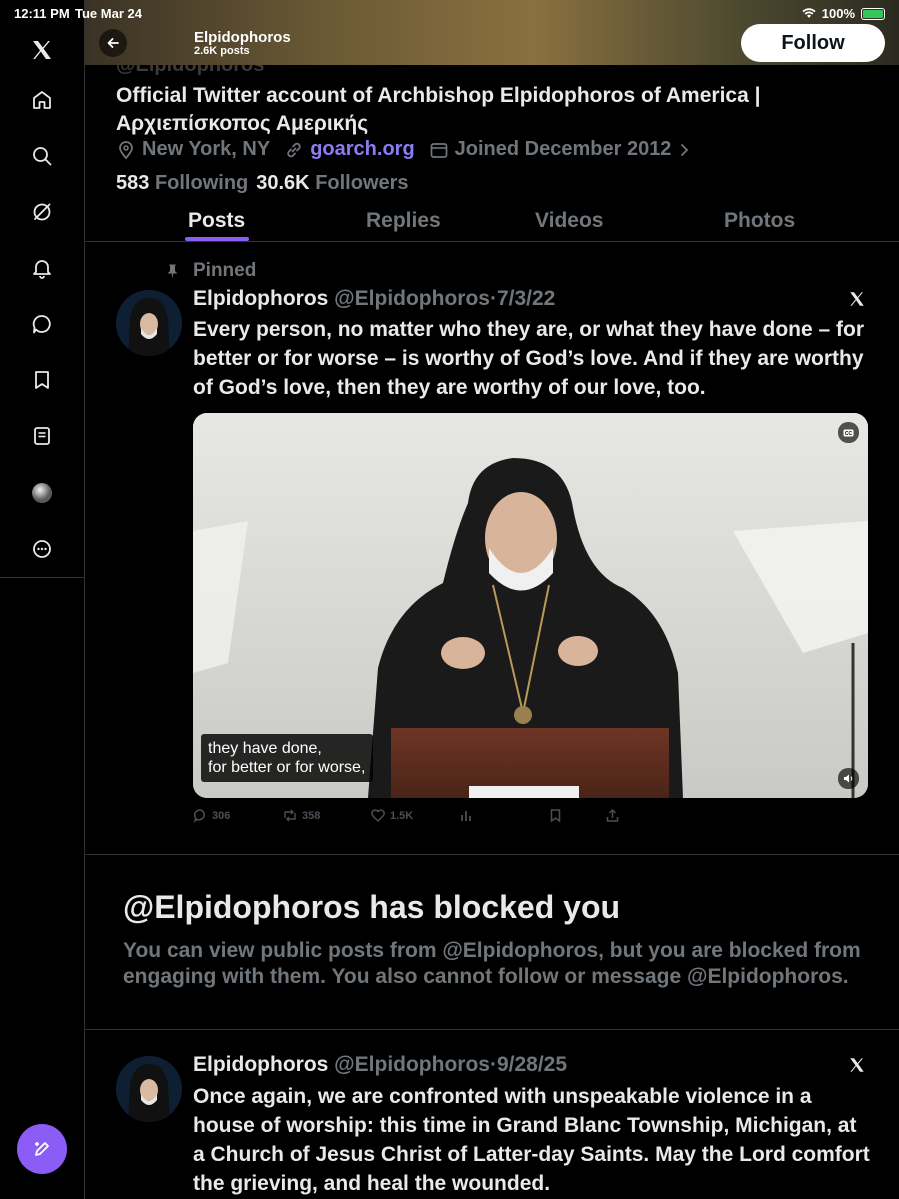 The image size is (899, 1199). I want to click on followers-label: Followers, so click(362, 183).